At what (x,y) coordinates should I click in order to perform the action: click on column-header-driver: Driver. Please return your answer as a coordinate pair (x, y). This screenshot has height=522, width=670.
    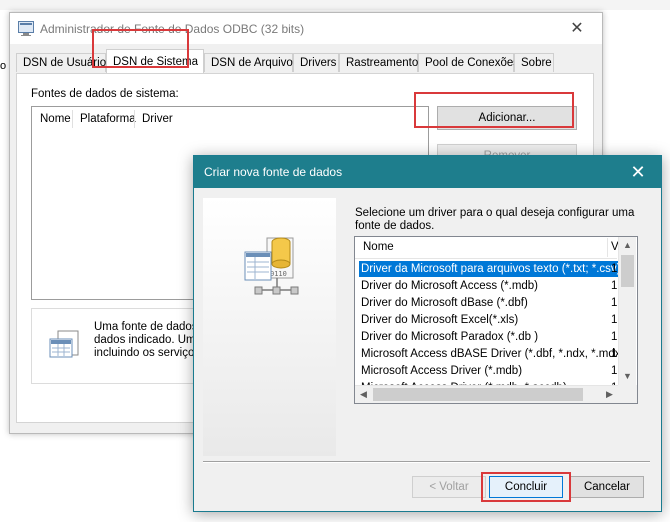
    Looking at the image, I should click on (157, 119).